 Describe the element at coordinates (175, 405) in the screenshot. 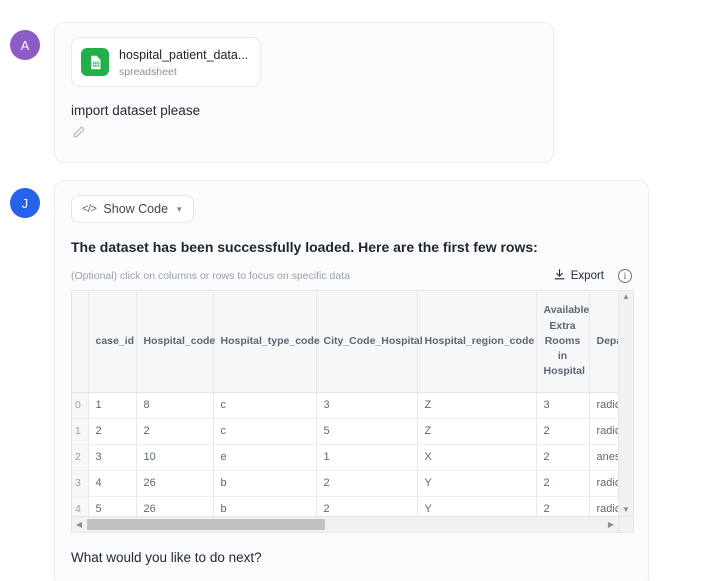

I see `cell: 8` at that location.